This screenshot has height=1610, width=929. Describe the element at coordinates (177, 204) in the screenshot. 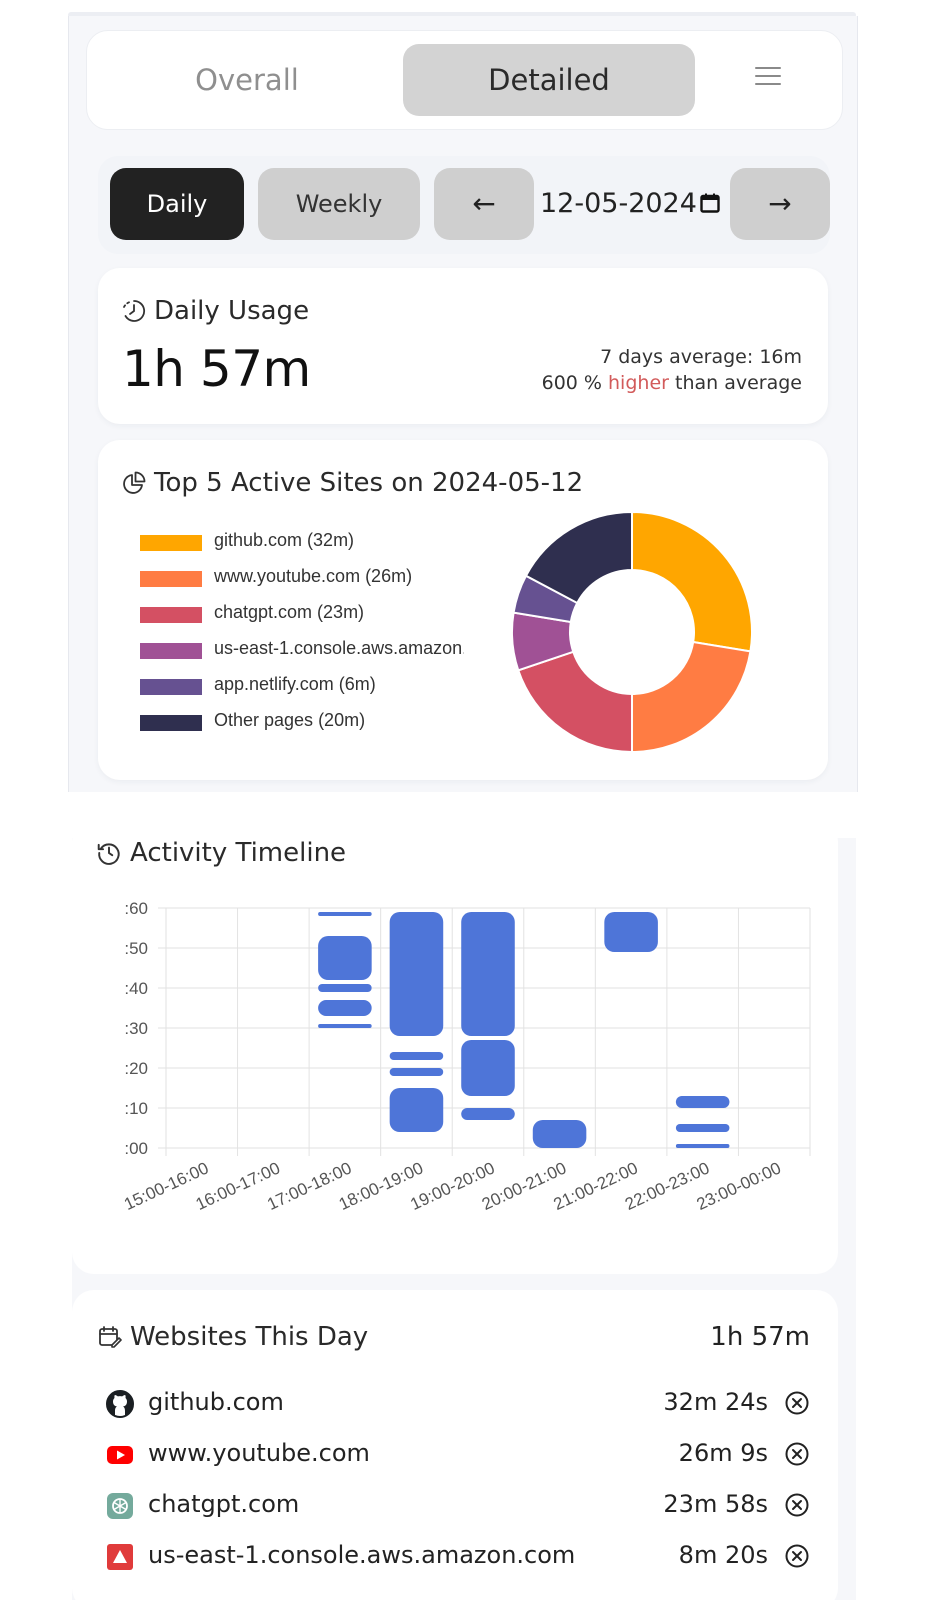

I see `daily-button: Daily` at that location.